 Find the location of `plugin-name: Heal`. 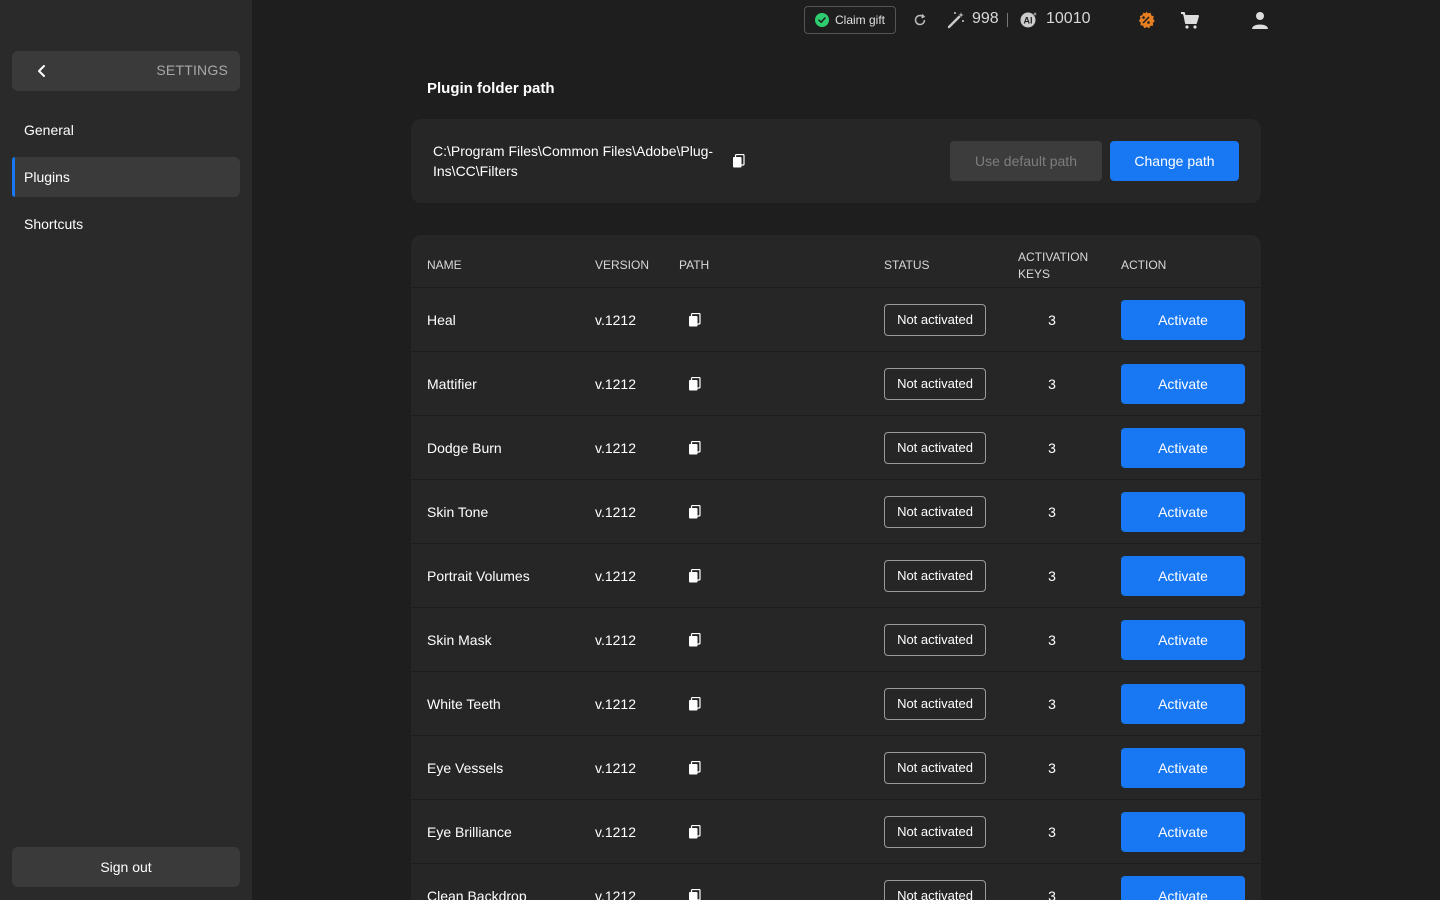

plugin-name: Heal is located at coordinates (441, 320).